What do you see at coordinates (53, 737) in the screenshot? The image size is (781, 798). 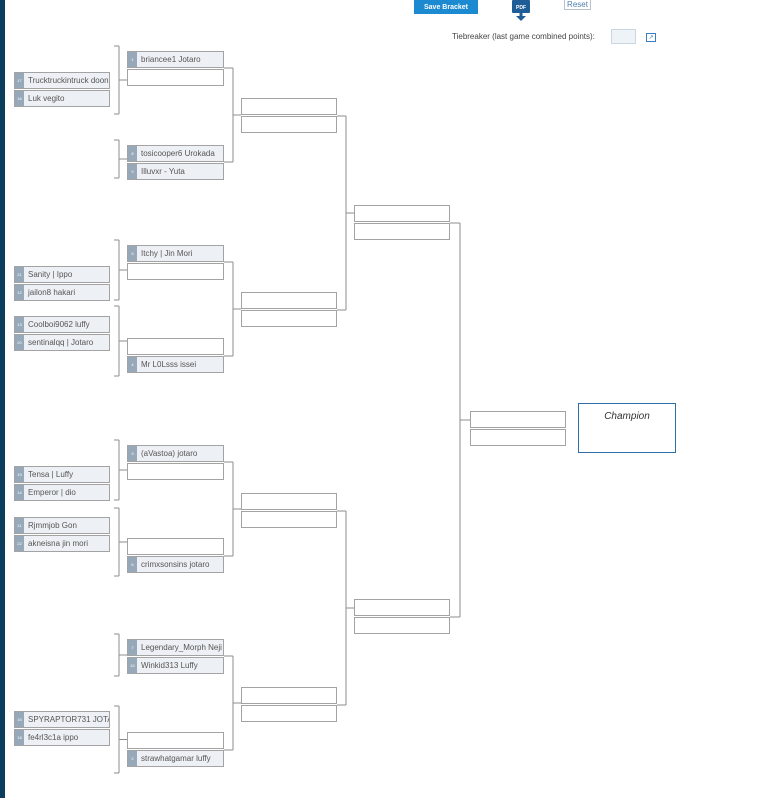 I see `team-name: fe4rl3c1a ippo` at bounding box center [53, 737].